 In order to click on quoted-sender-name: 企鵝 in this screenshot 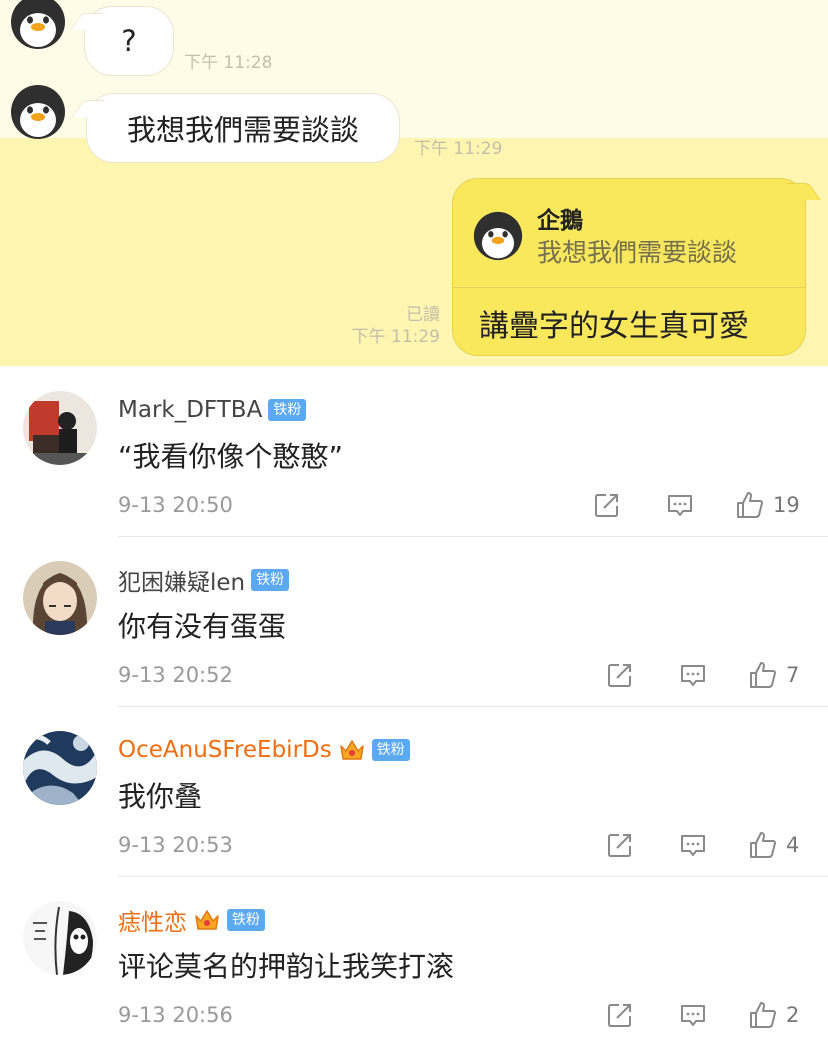, I will do `click(560, 221)`.